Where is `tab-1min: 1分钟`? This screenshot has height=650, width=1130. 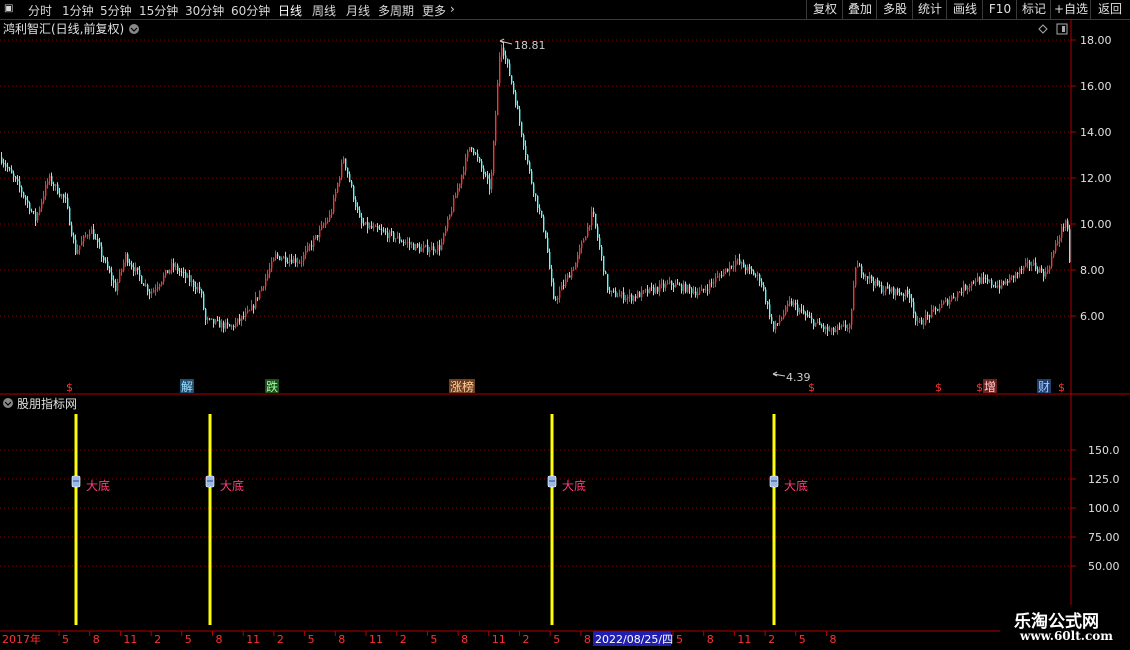
tab-1min: 1分钟 is located at coordinates (78, 10).